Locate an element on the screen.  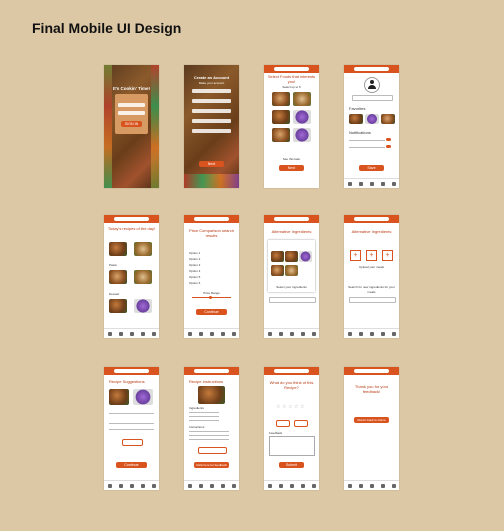
next-button: Next is located at coordinates (211, 164).